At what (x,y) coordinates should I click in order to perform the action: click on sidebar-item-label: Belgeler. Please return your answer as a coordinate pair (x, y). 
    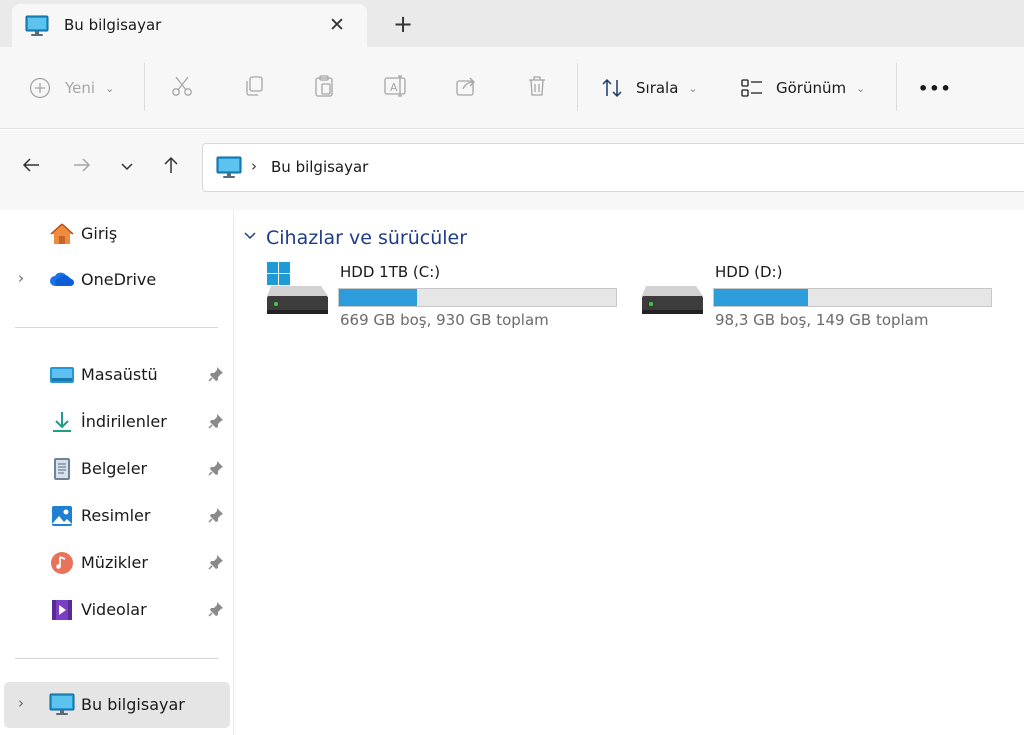
    Looking at the image, I should click on (114, 468).